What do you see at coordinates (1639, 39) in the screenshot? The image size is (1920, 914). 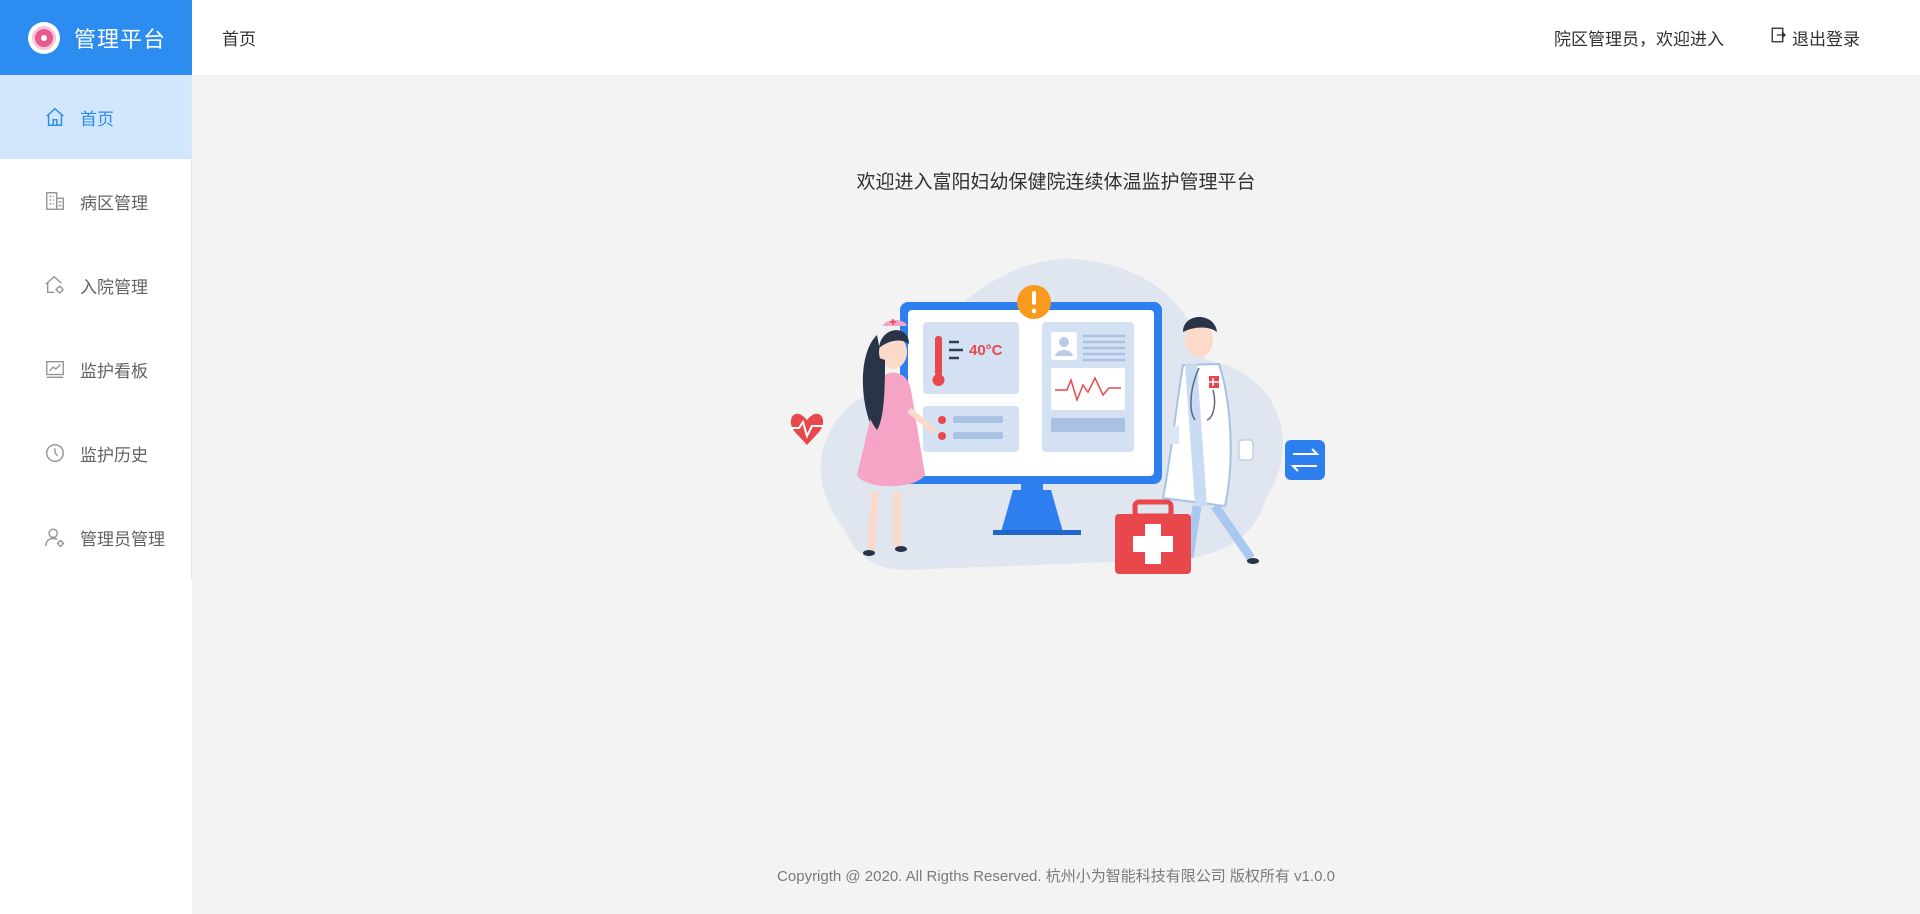 I see `welcome-text: 院区管理员，欢迎进入` at bounding box center [1639, 39].